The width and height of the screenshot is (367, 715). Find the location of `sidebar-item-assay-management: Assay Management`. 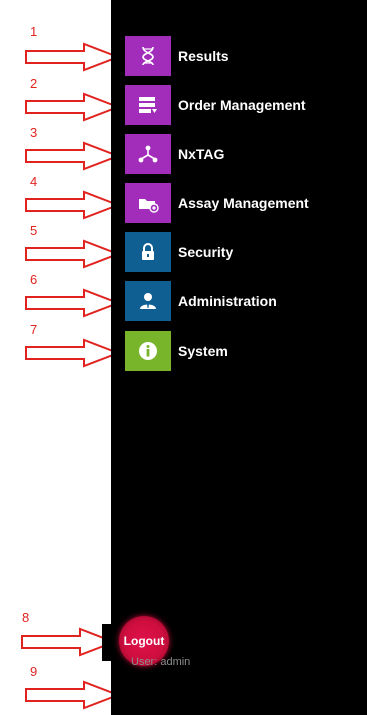

sidebar-item-assay-management: Assay Management is located at coordinates (240, 203).